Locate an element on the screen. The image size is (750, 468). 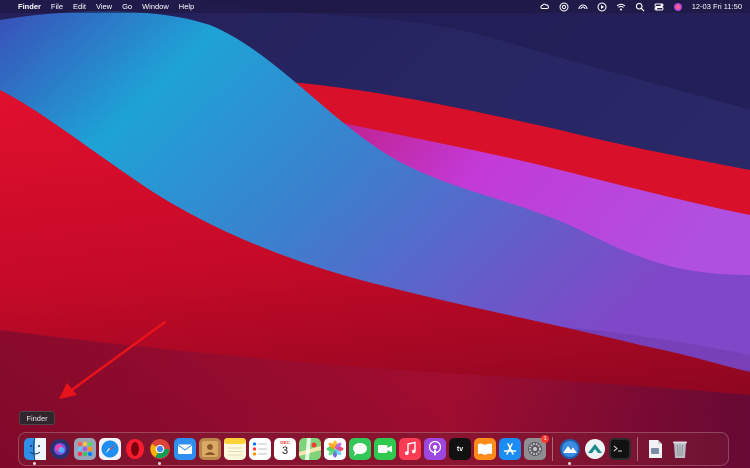
notification-badge: 1 is located at coordinates (545, 439).